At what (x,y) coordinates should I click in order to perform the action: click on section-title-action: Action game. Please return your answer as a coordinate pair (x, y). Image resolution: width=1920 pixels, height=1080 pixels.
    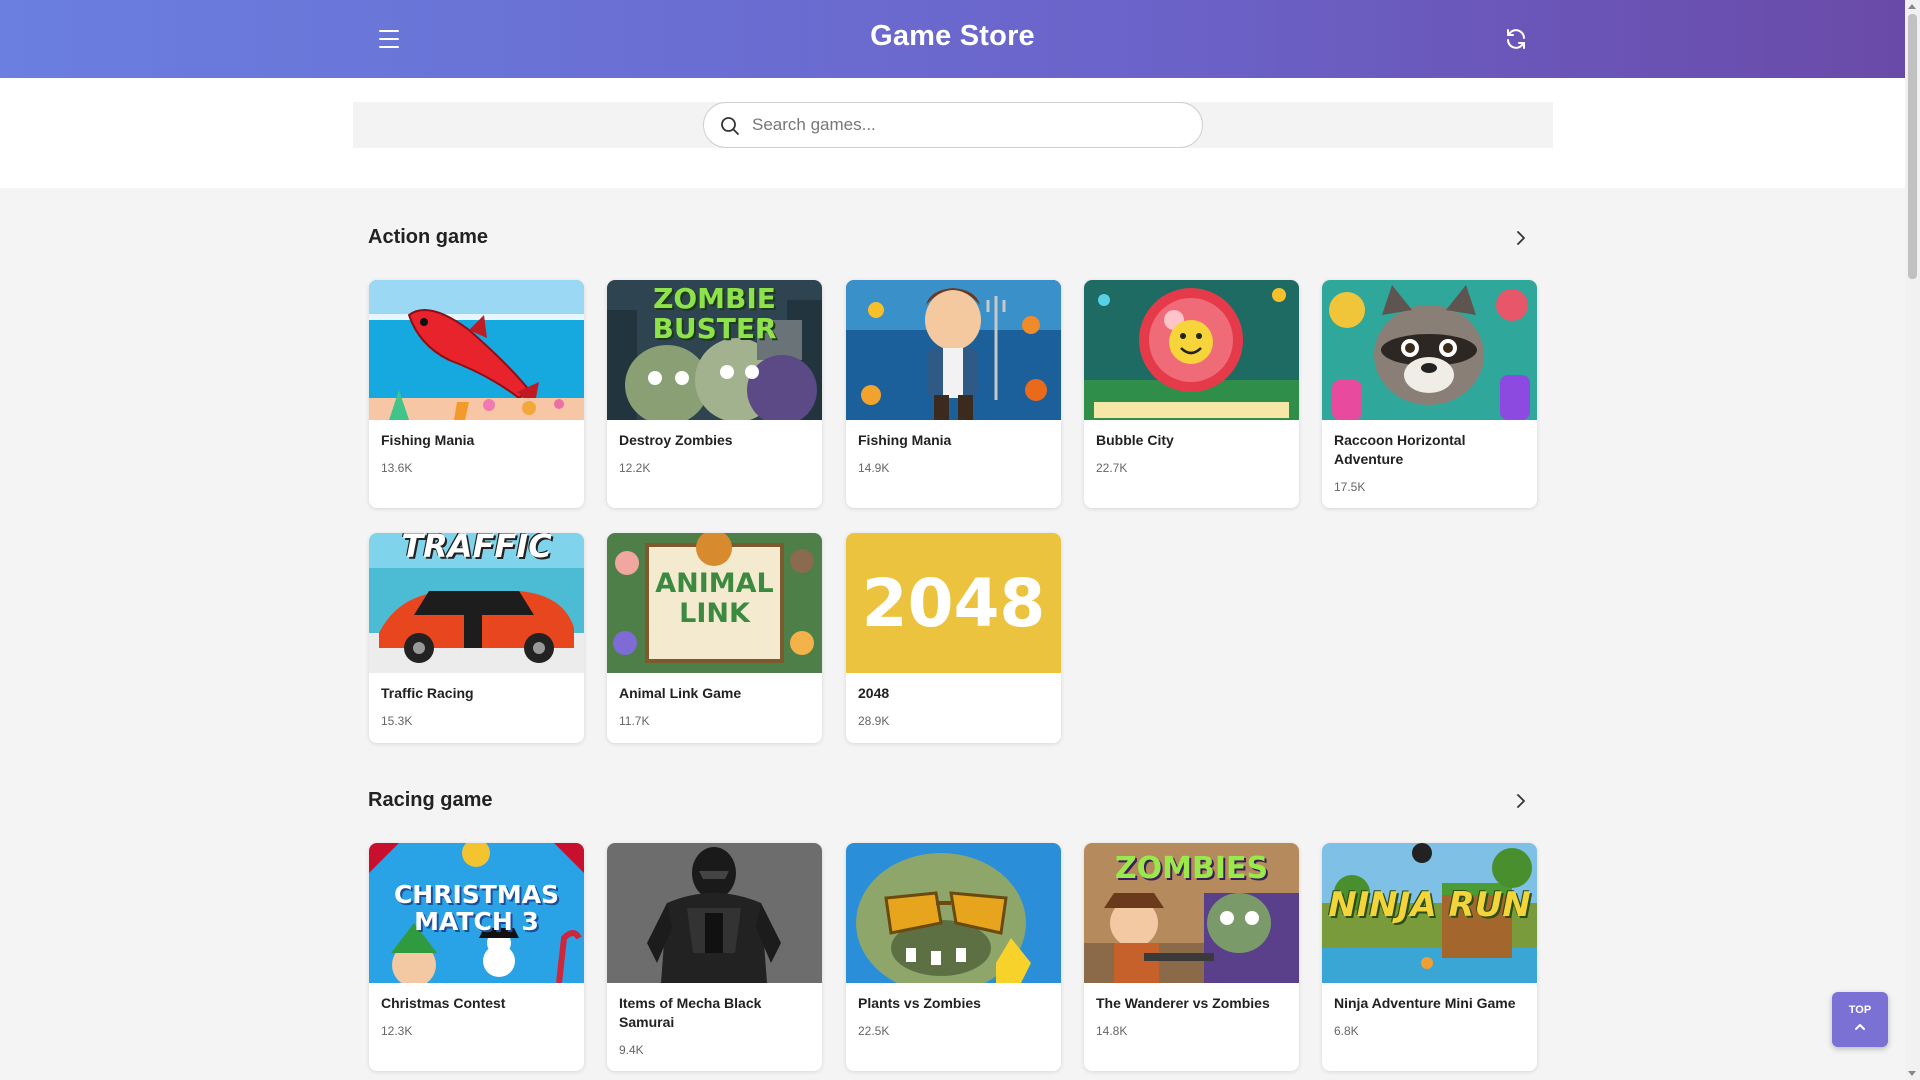
    Looking at the image, I should click on (428, 237).